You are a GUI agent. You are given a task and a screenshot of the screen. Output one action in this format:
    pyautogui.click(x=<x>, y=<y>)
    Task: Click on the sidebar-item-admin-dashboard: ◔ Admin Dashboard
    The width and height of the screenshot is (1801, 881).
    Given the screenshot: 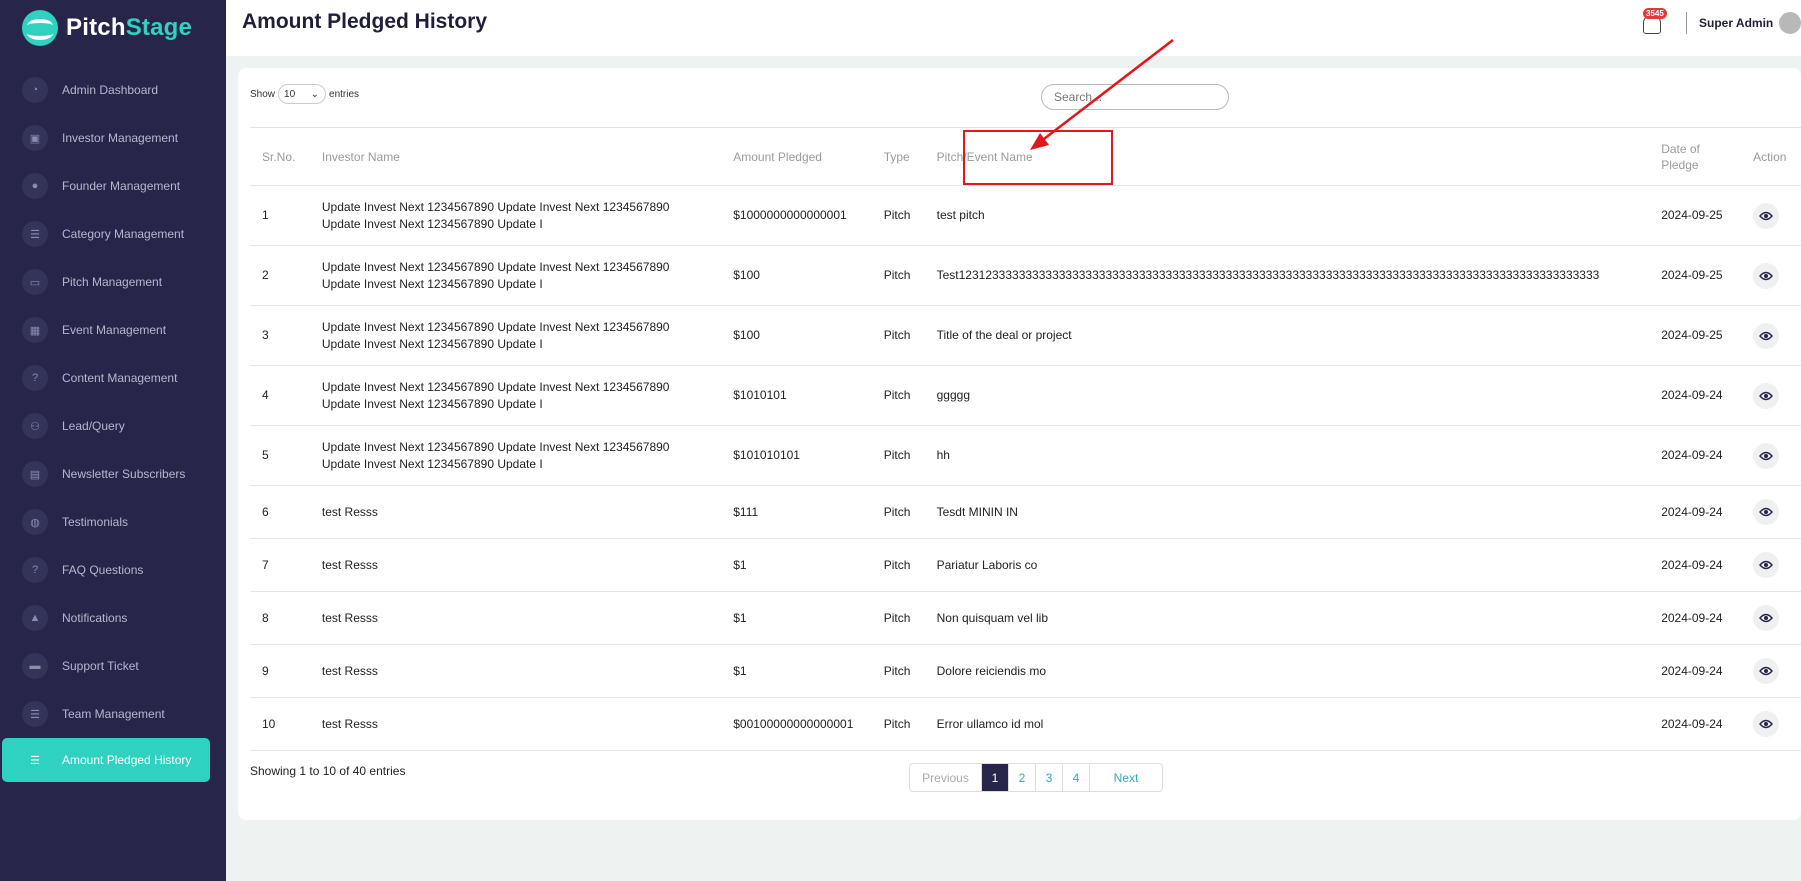 What is the action you would take?
    pyautogui.click(x=113, y=90)
    